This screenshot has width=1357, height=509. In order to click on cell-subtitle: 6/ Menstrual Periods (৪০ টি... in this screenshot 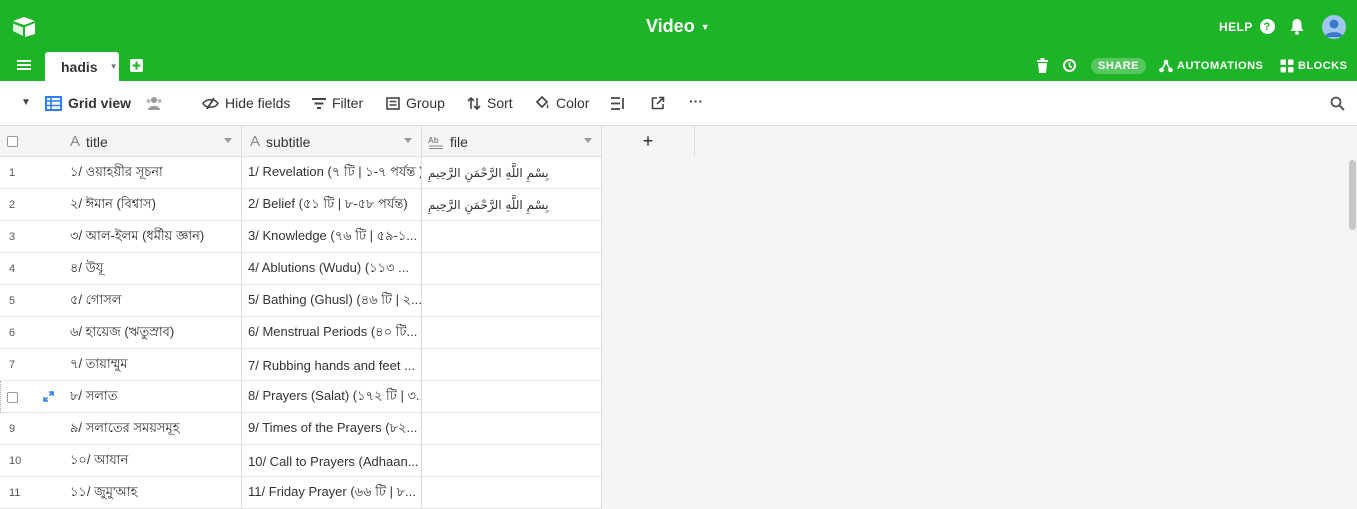, I will do `click(332, 333)`.